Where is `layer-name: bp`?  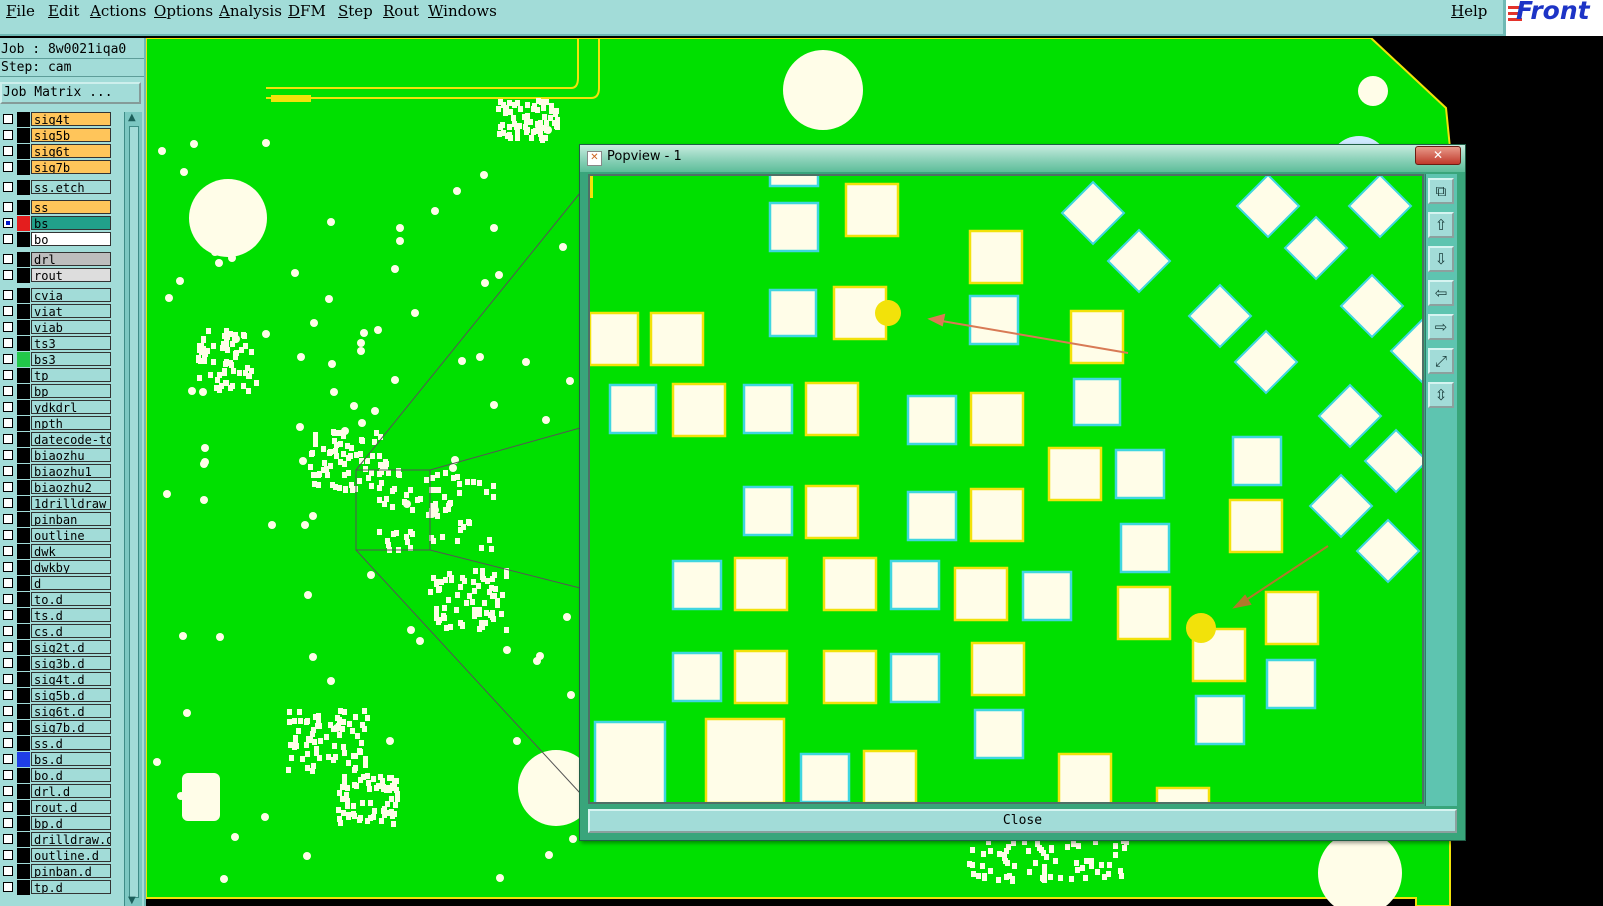
layer-name: bp is located at coordinates (71, 391).